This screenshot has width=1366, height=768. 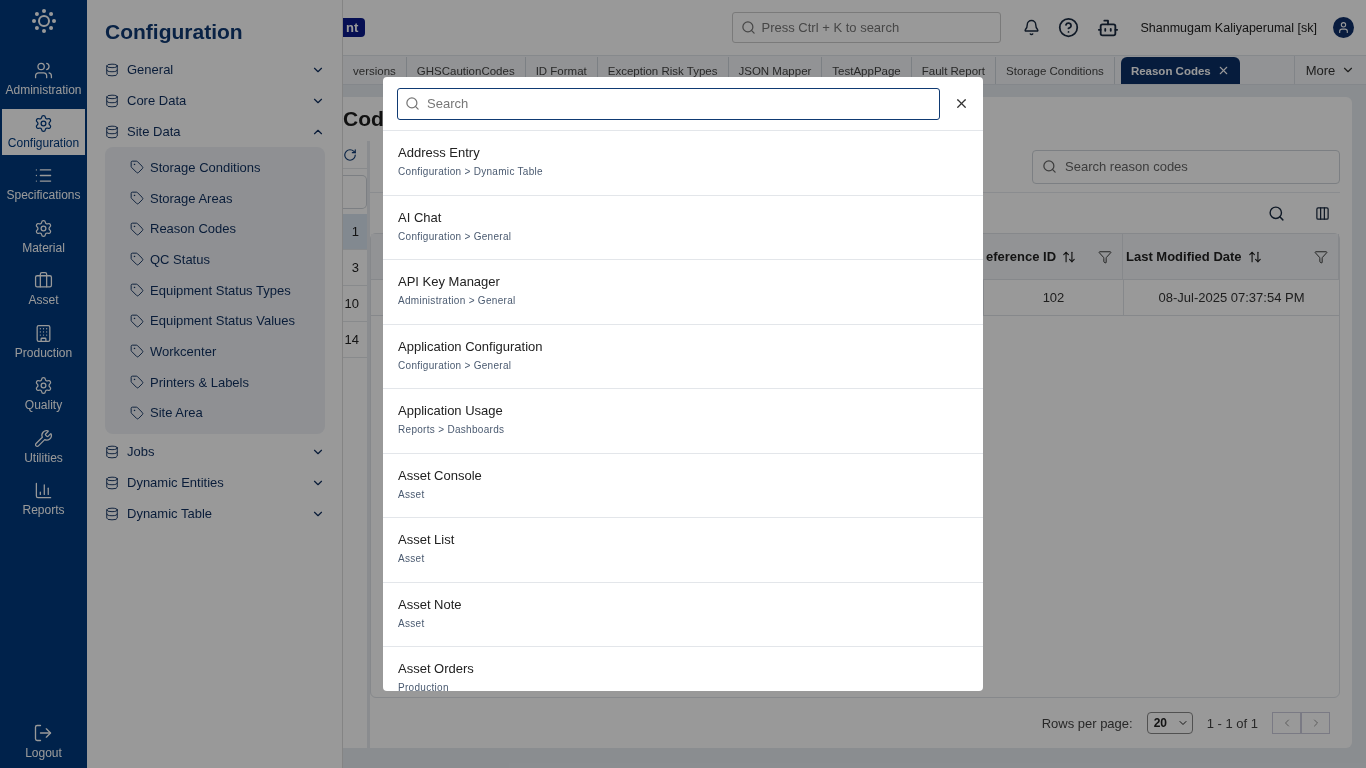 I want to click on logo-icon, so click(x=43, y=21).